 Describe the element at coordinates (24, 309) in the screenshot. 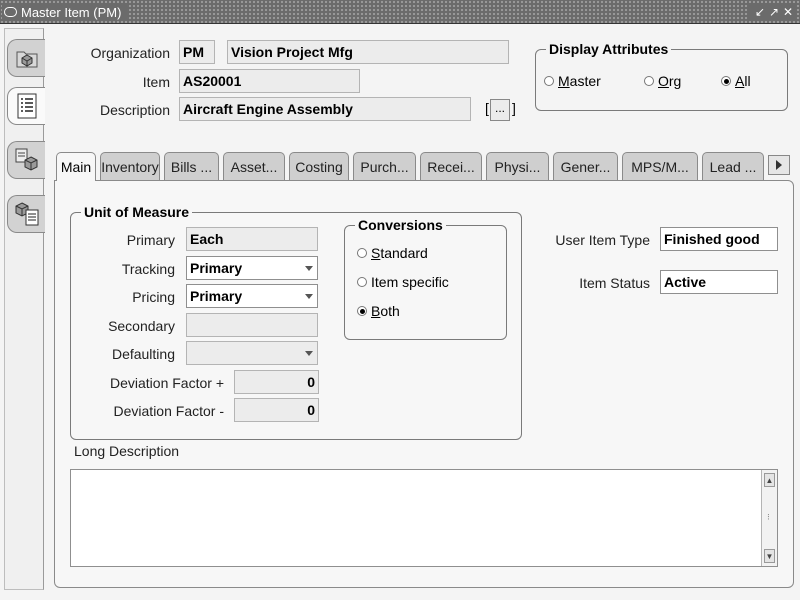

I see `left-navigator` at that location.